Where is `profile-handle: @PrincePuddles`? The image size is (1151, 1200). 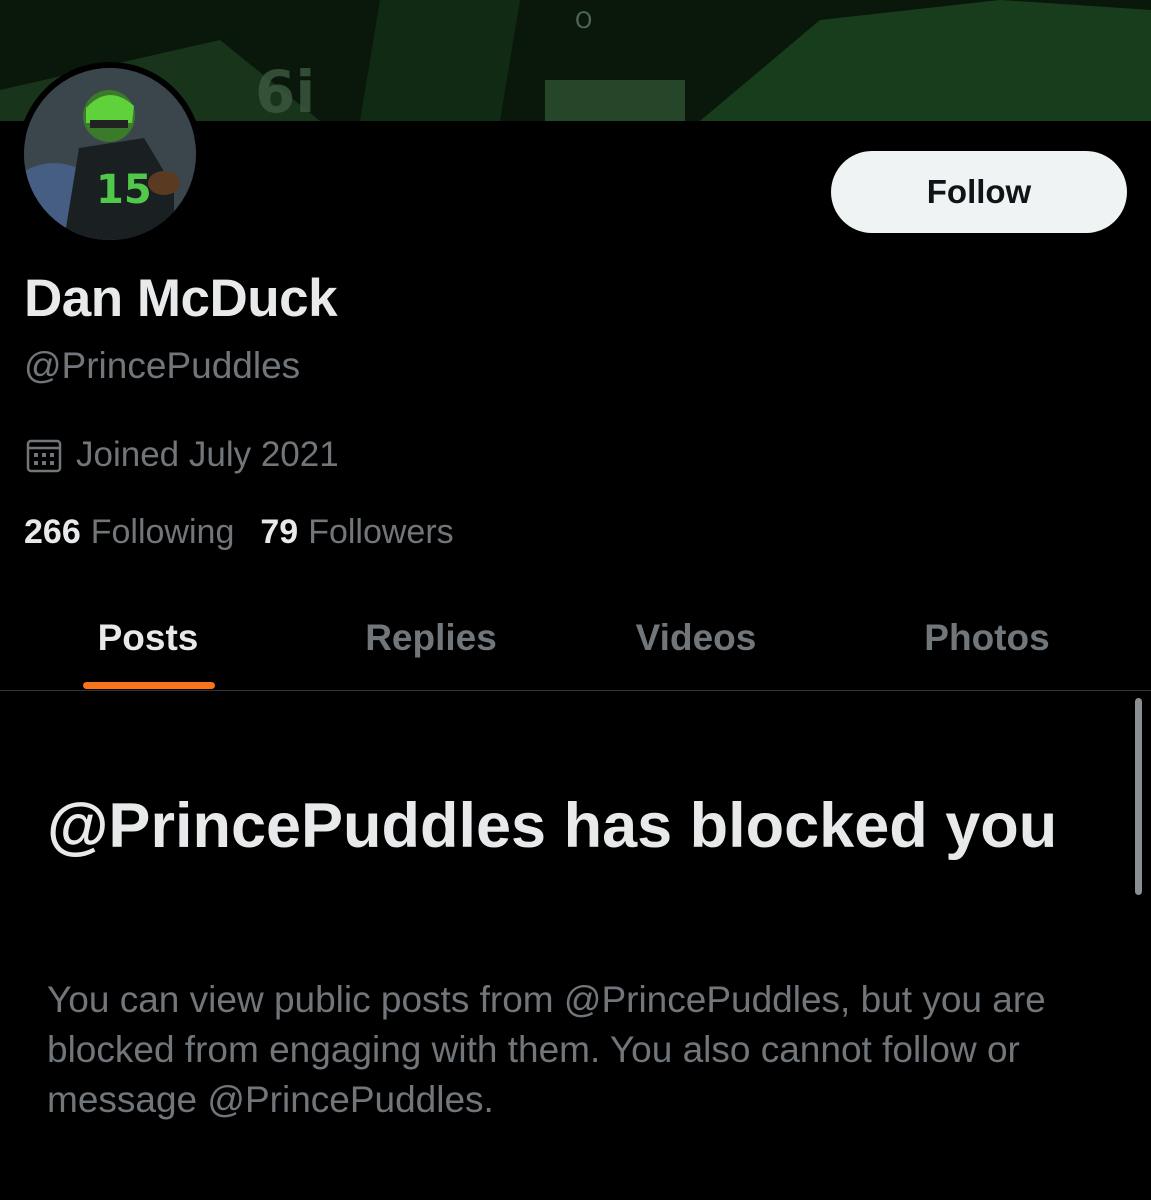 profile-handle: @PrincePuddles is located at coordinates (162, 365).